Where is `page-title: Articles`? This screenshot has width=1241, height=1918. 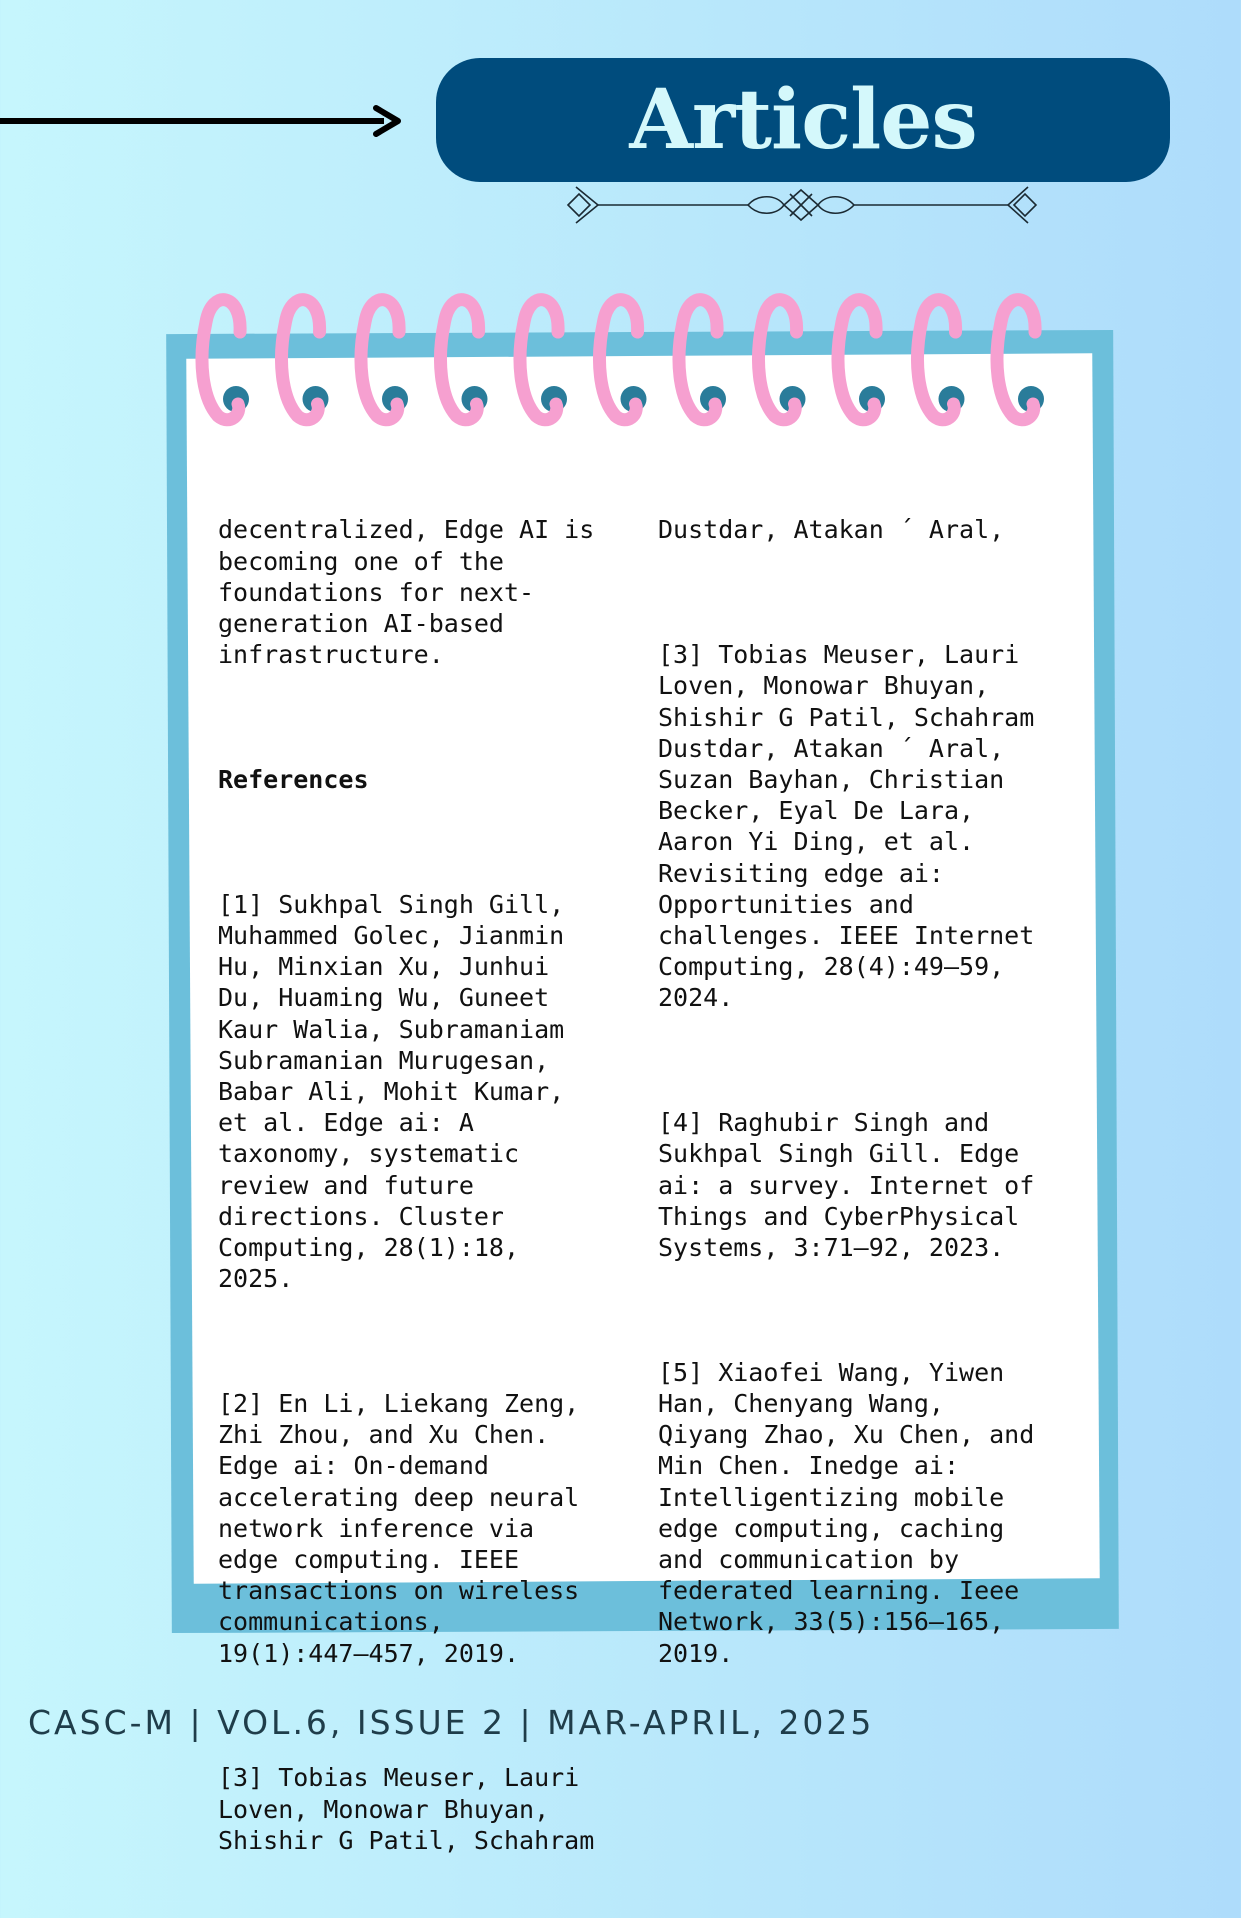
page-title: Articles is located at coordinates (803, 120).